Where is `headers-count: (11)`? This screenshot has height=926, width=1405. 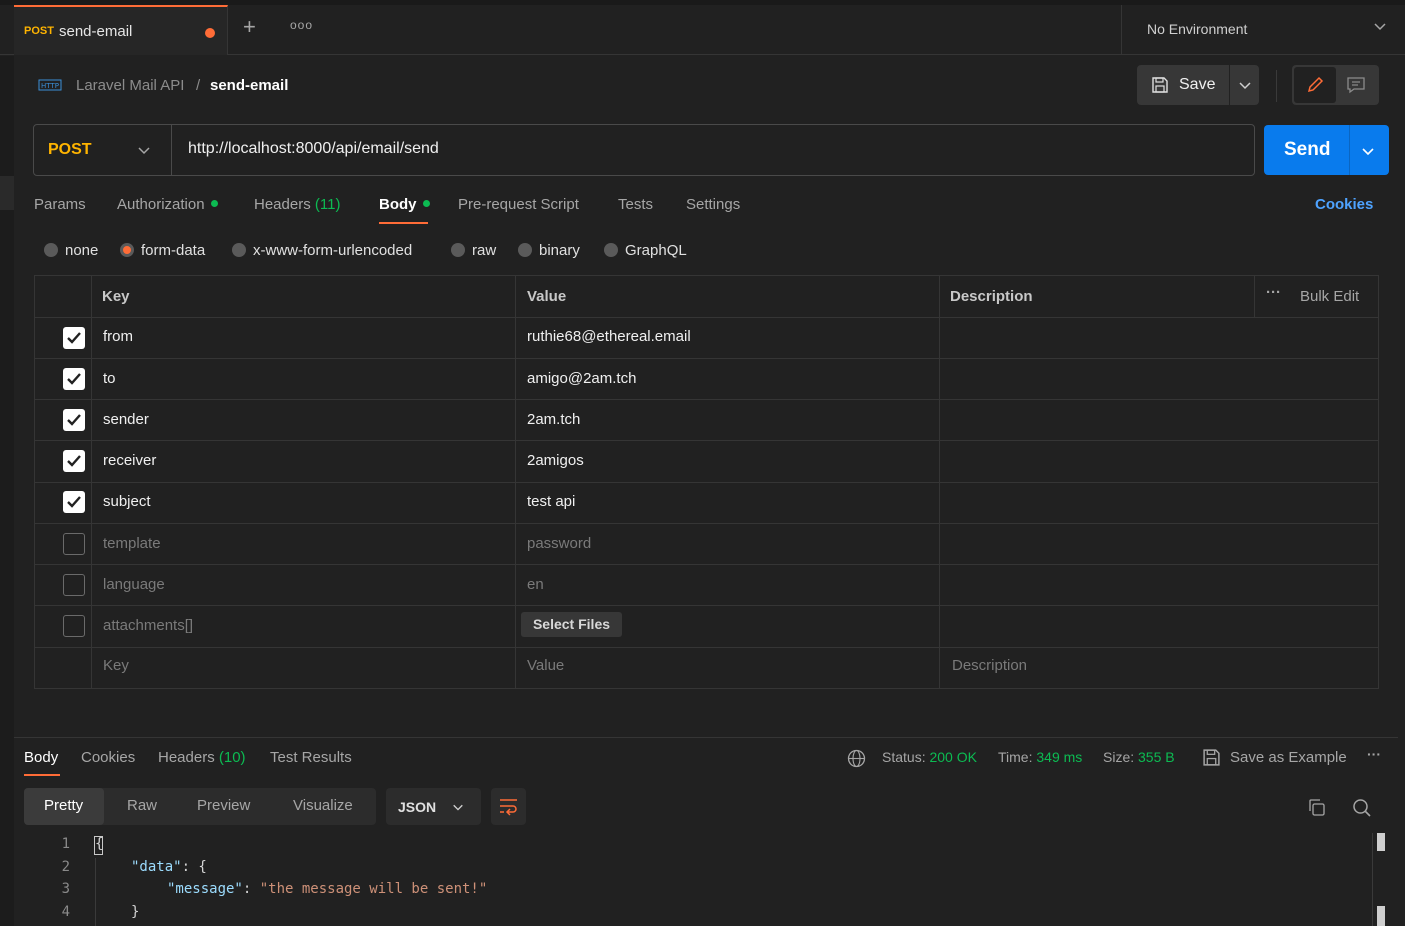 headers-count: (11) is located at coordinates (327, 204).